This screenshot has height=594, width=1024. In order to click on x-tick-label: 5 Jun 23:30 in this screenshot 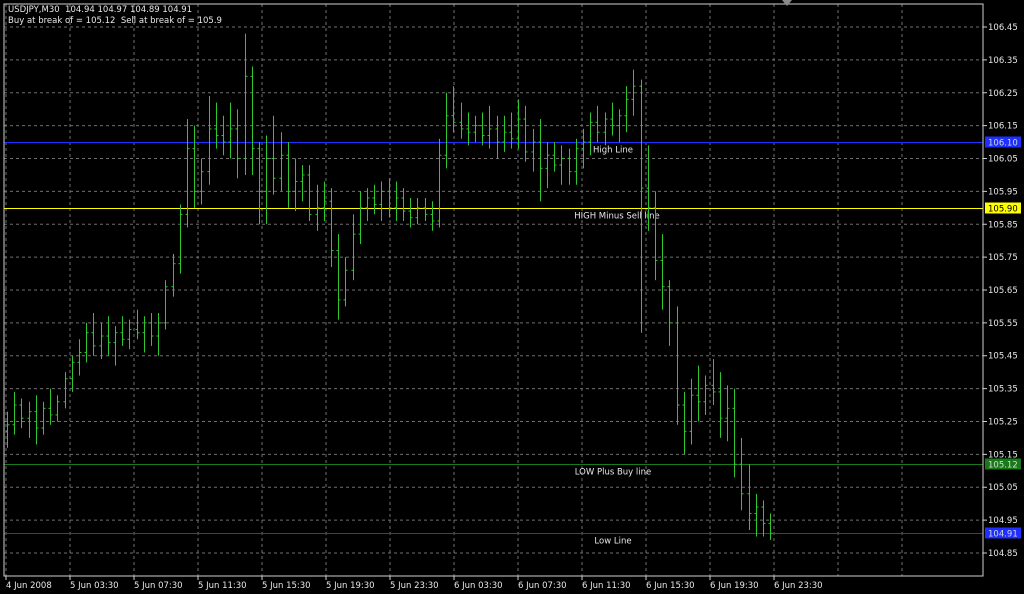, I will do `click(414, 586)`.